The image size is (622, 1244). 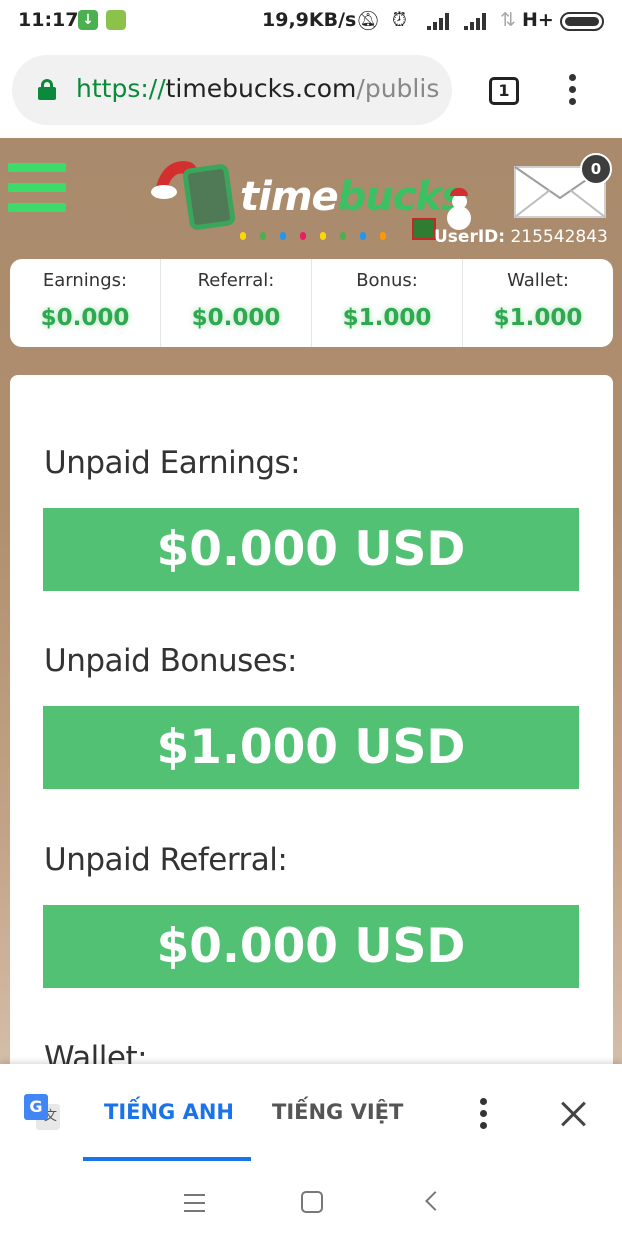 I want to click on network-speed: 19,9KB/s, so click(x=309, y=20).